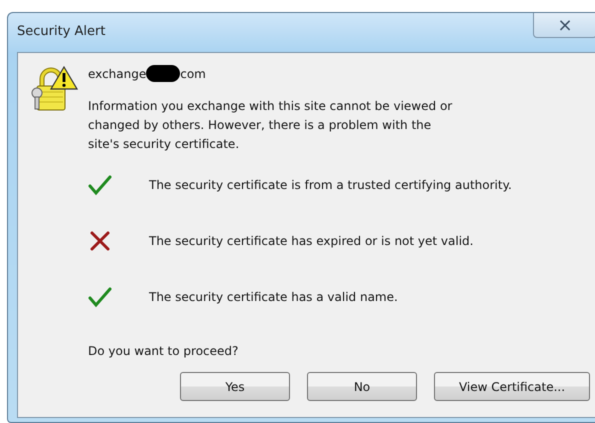 This screenshot has height=423, width=595. I want to click on check-text: The security certificate has a valid name., so click(273, 297).